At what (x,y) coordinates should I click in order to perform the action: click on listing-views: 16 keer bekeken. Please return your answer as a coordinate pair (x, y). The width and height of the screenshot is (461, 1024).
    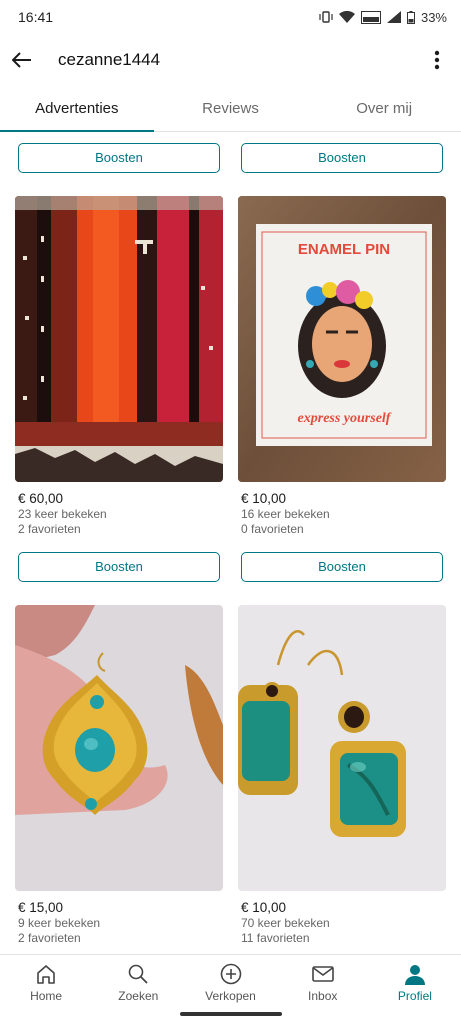
    Looking at the image, I should click on (285, 514).